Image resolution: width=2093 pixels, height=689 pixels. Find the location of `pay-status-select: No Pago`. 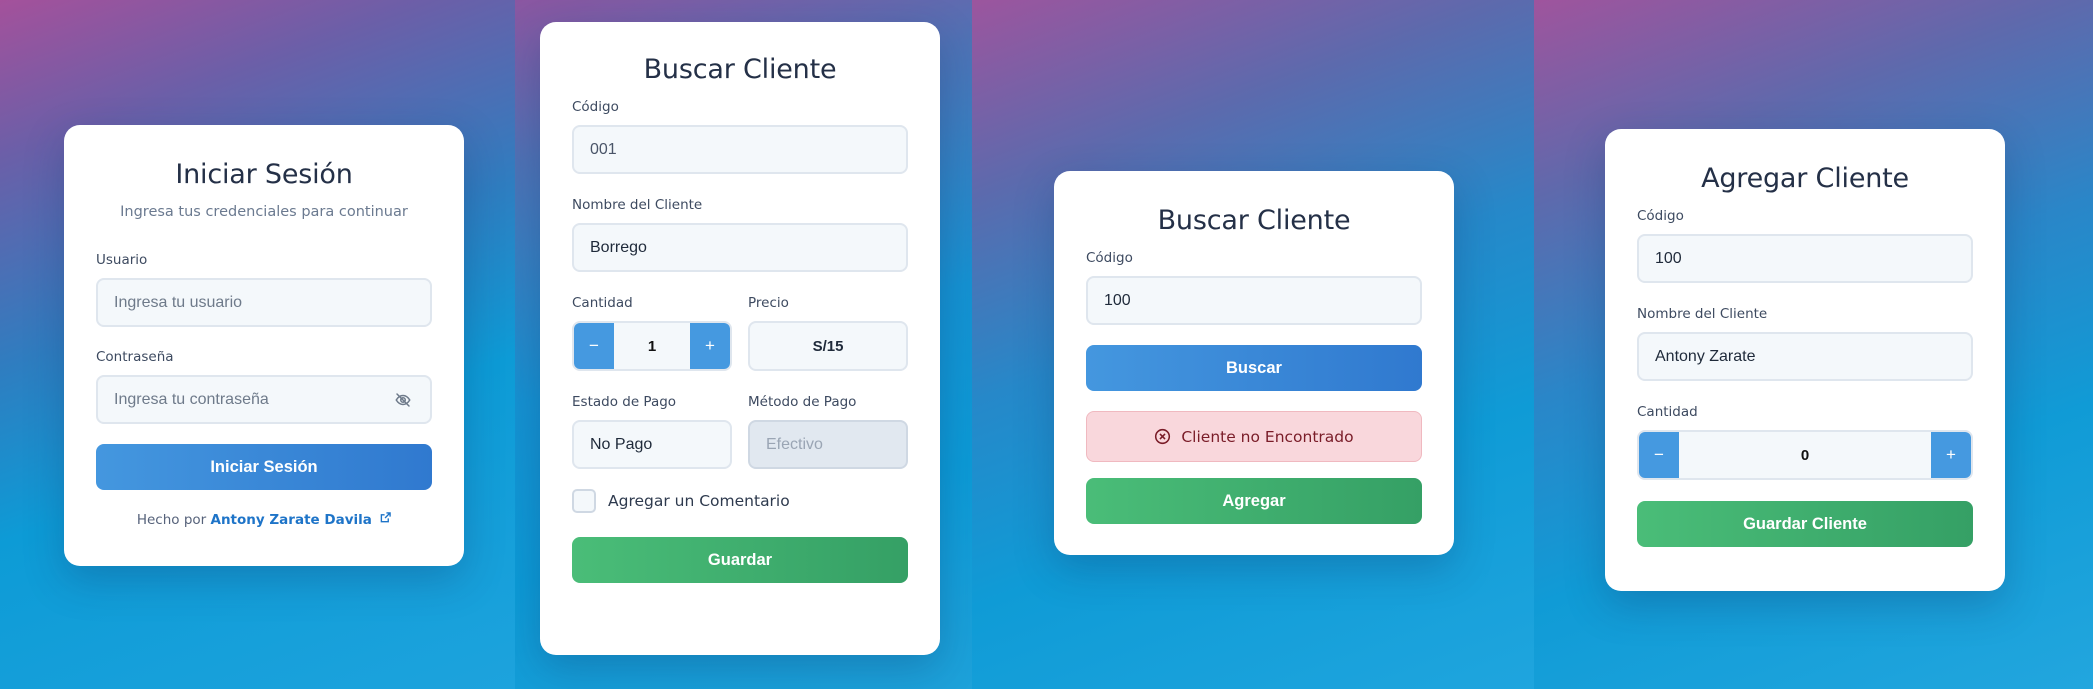

pay-status-select: No Pago is located at coordinates (652, 444).